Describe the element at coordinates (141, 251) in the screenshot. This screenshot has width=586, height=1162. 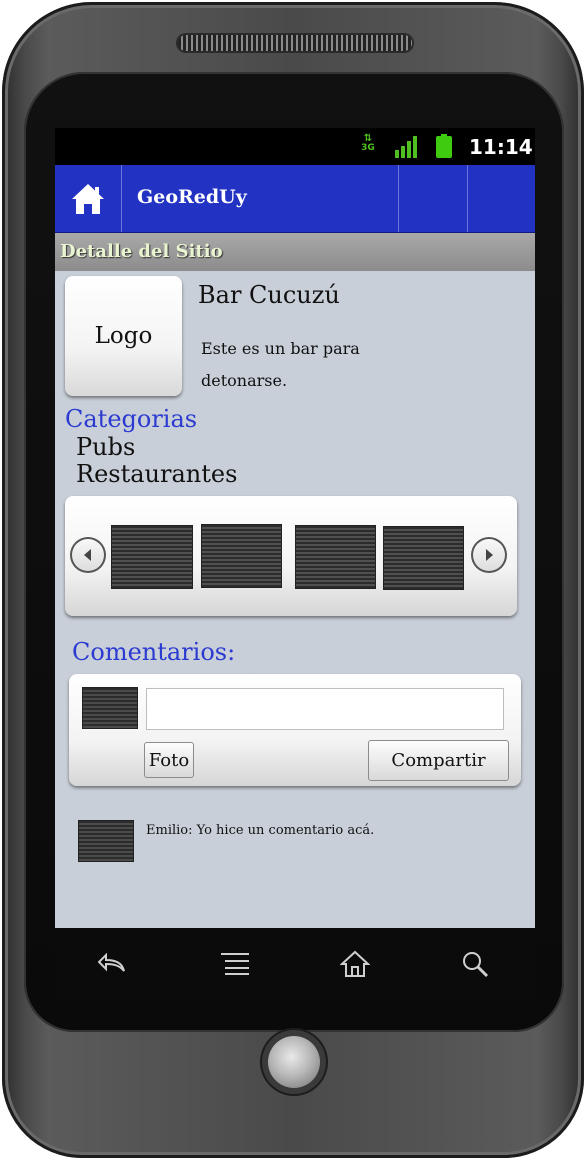
I see `section-title: Detalle del Sitio` at that location.